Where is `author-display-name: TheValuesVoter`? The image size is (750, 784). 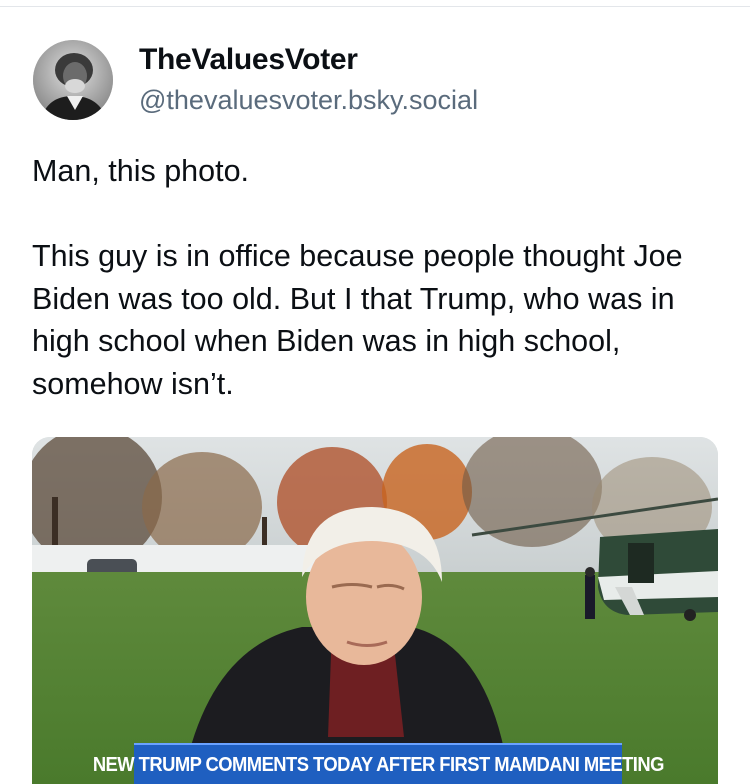
author-display-name: TheValuesVoter is located at coordinates (248, 60).